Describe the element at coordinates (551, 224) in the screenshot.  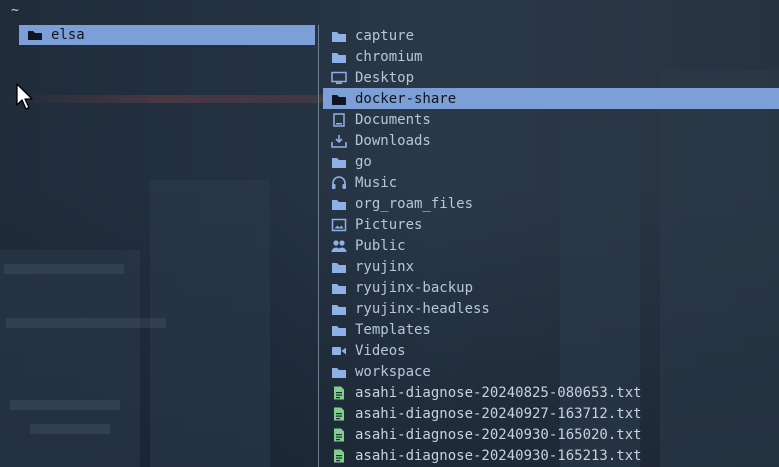
I see `entry-pictures: Pictures` at that location.